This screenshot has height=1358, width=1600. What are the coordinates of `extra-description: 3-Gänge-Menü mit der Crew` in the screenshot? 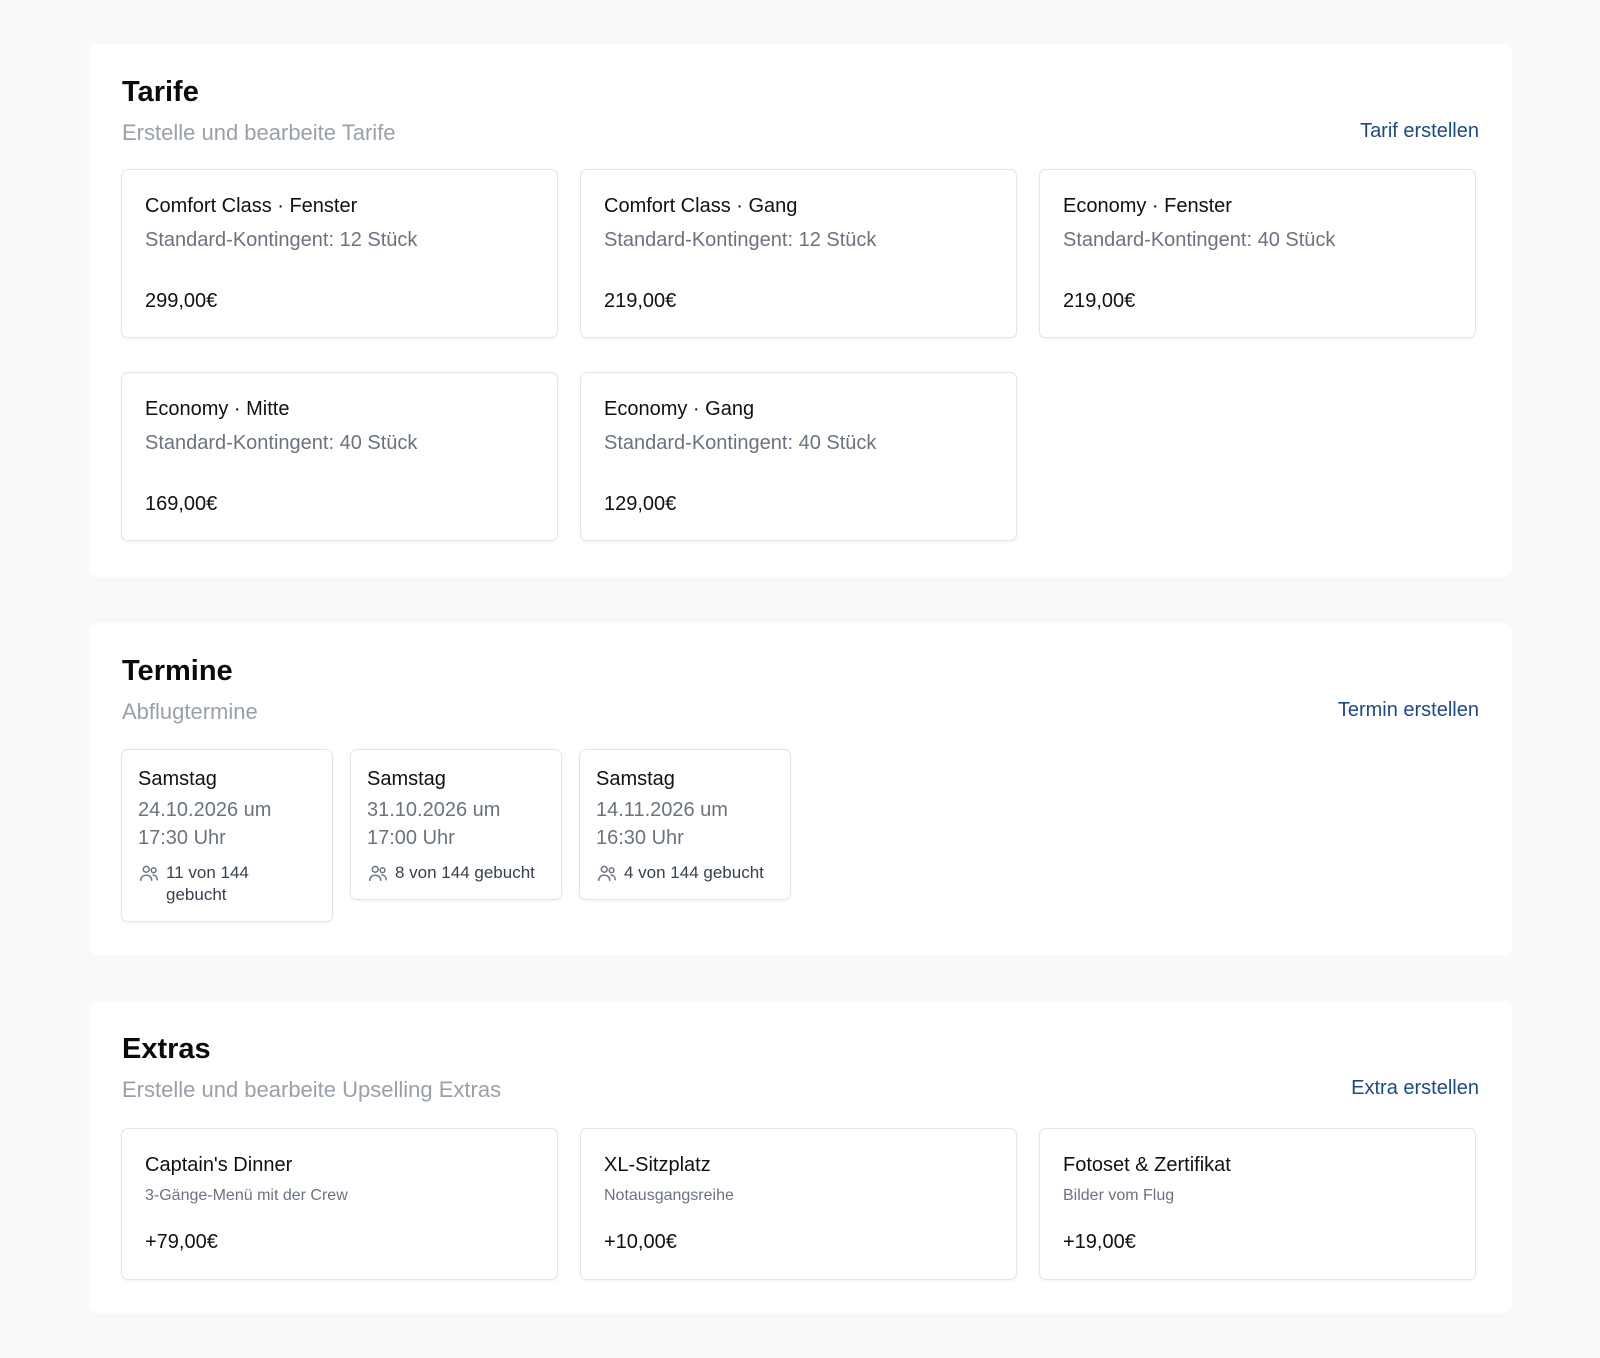 It's located at (246, 1195).